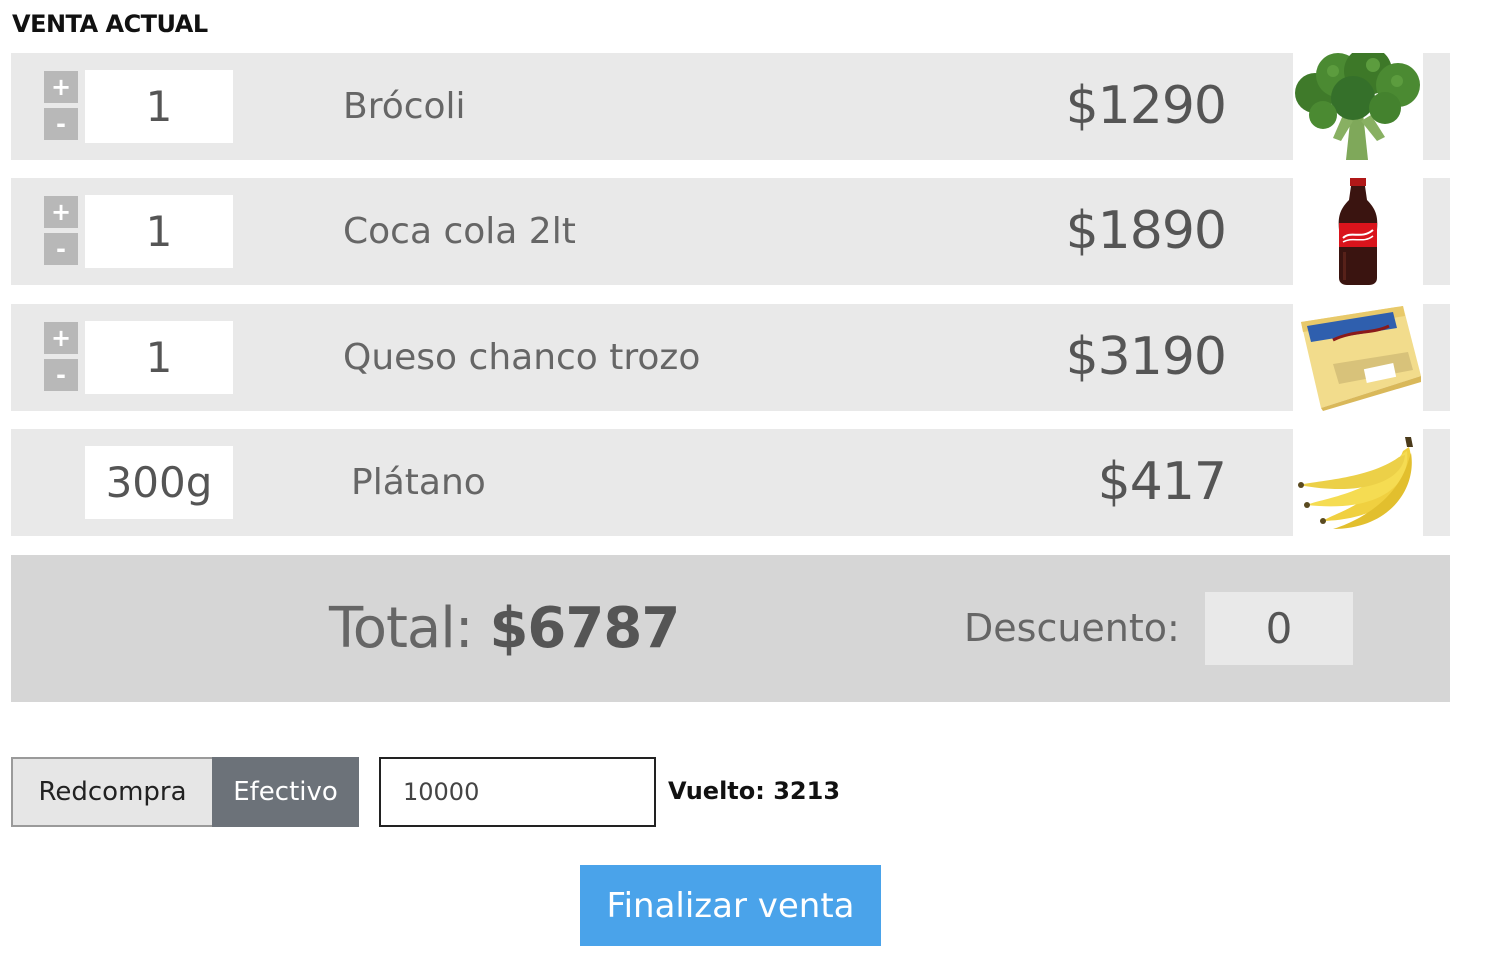 This screenshot has width=1500, height=976. Describe the element at coordinates (517, 792) in the screenshot. I see `cash-amount-field` at that location.